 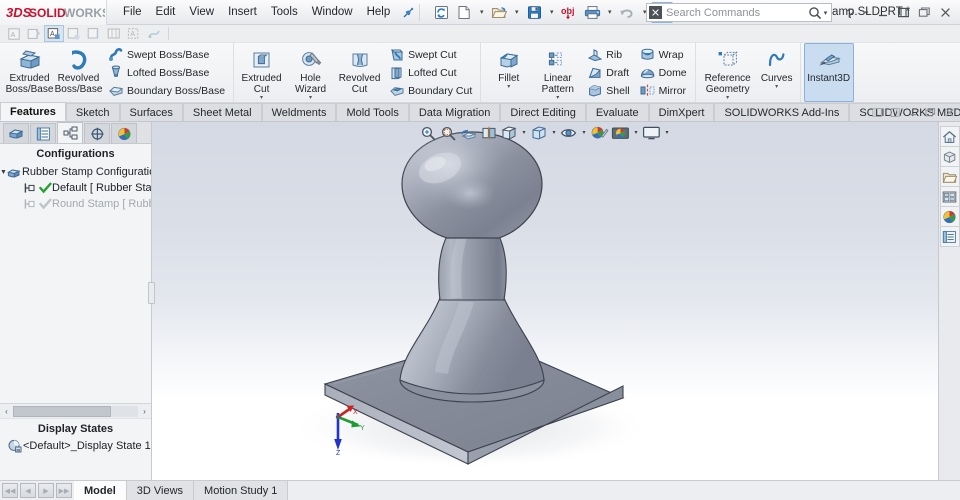 I want to click on maximize-button, so click(x=924, y=12).